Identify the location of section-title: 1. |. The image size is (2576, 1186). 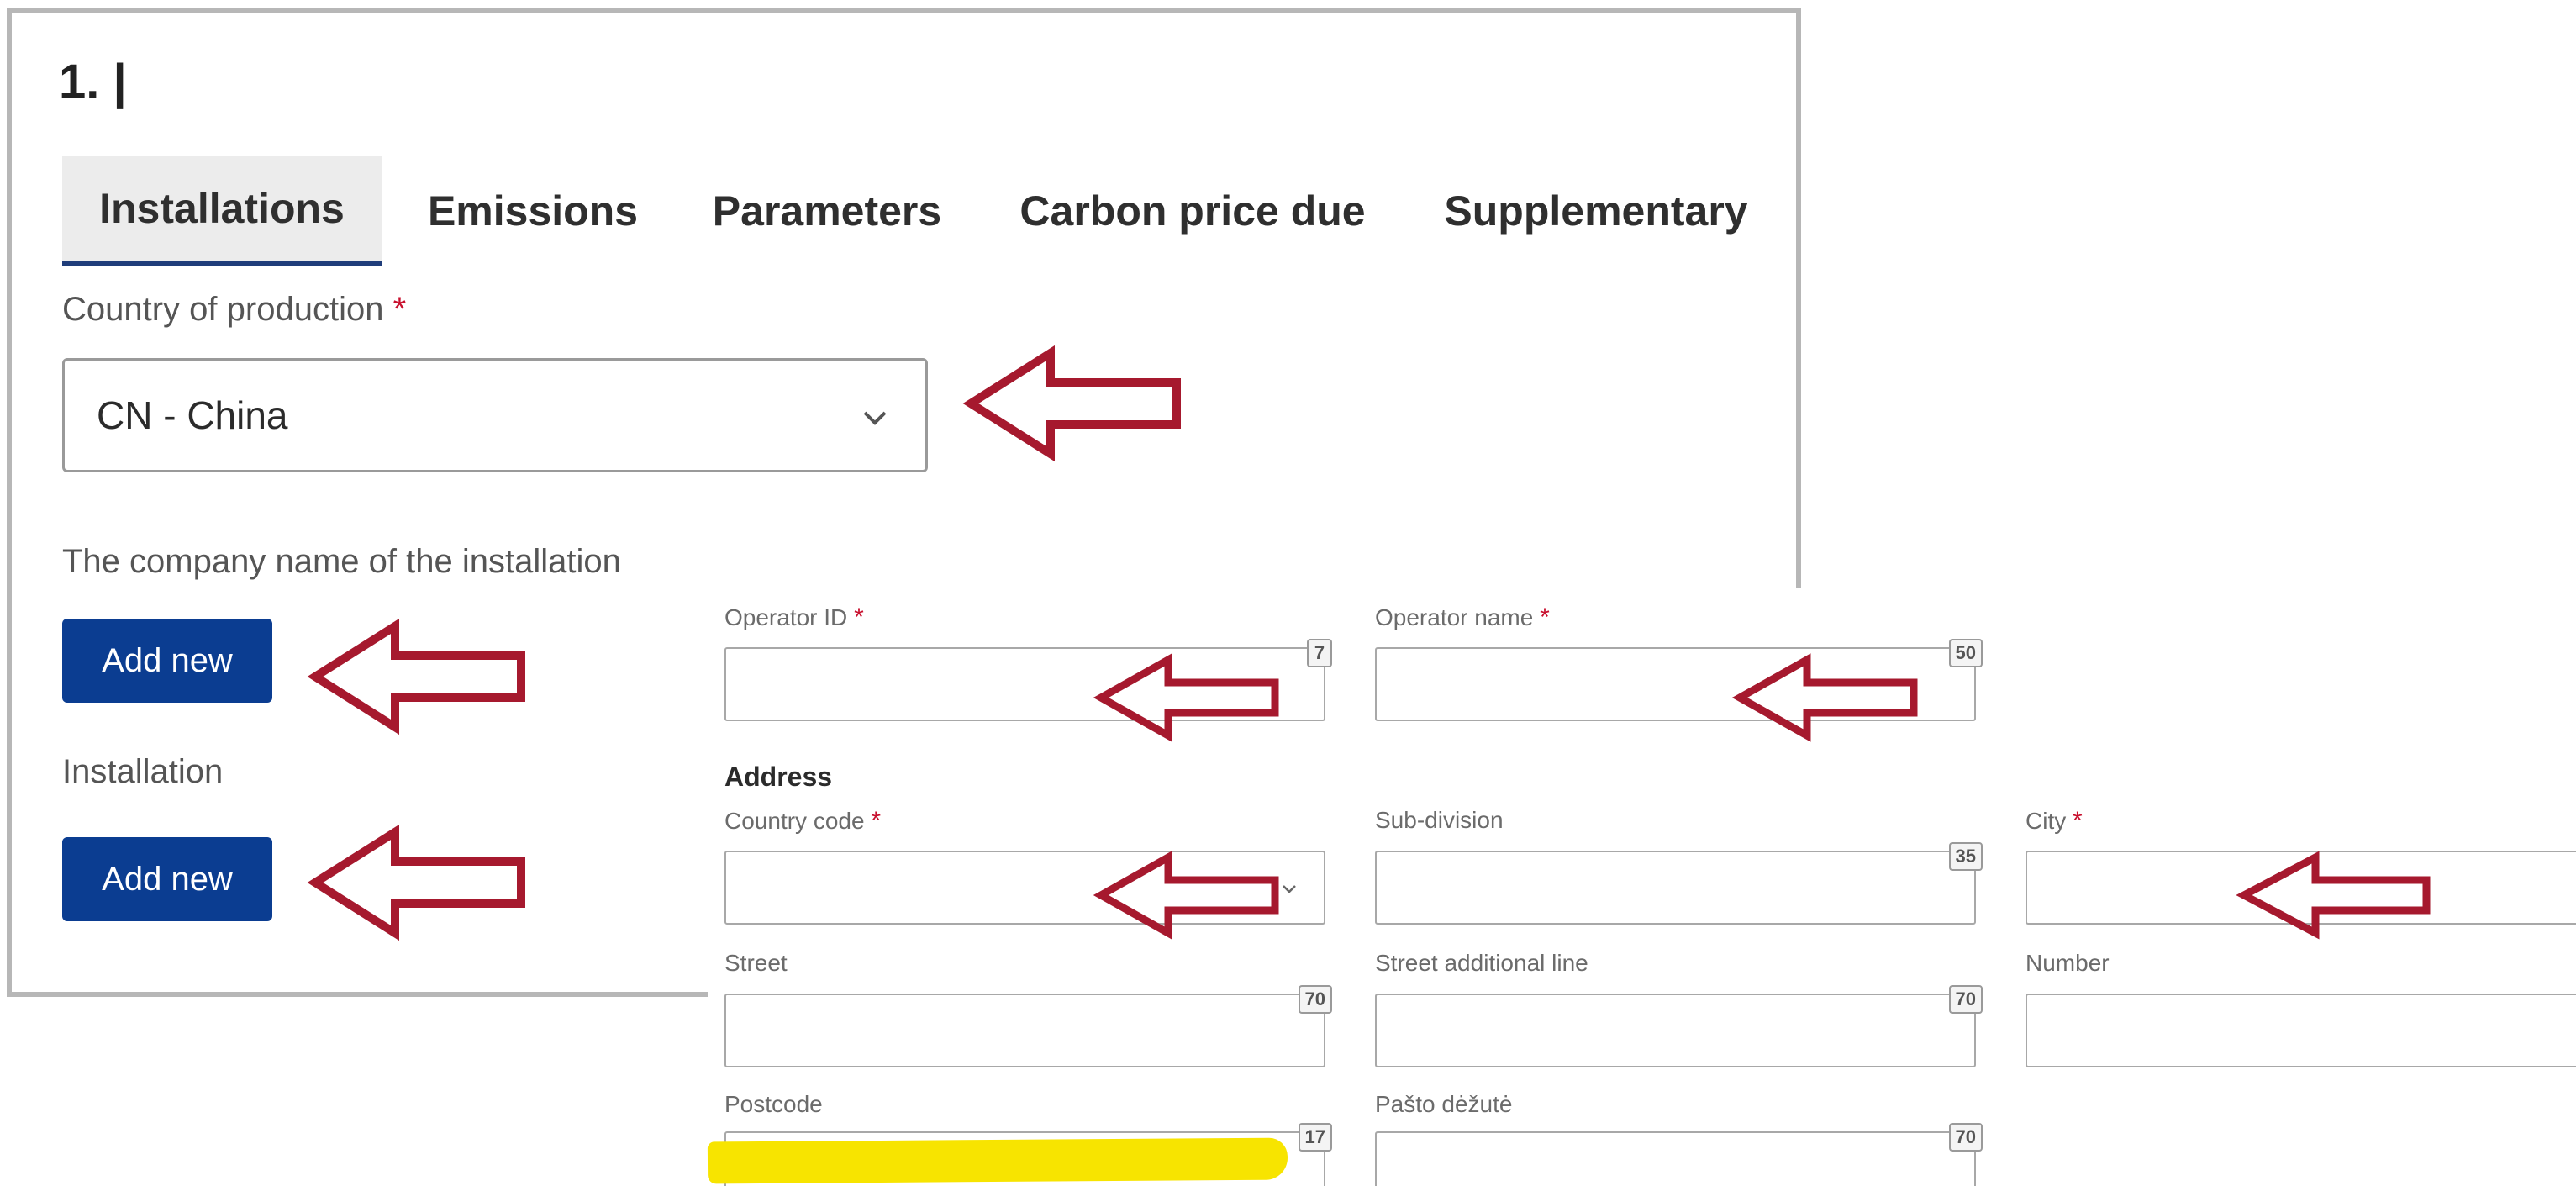
(93, 82).